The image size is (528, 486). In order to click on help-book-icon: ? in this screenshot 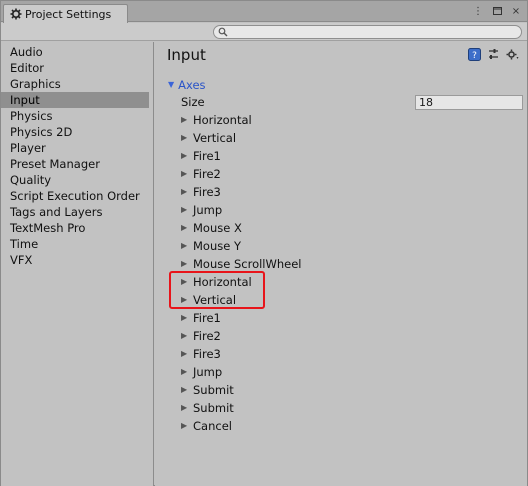, I will do `click(474, 54)`.